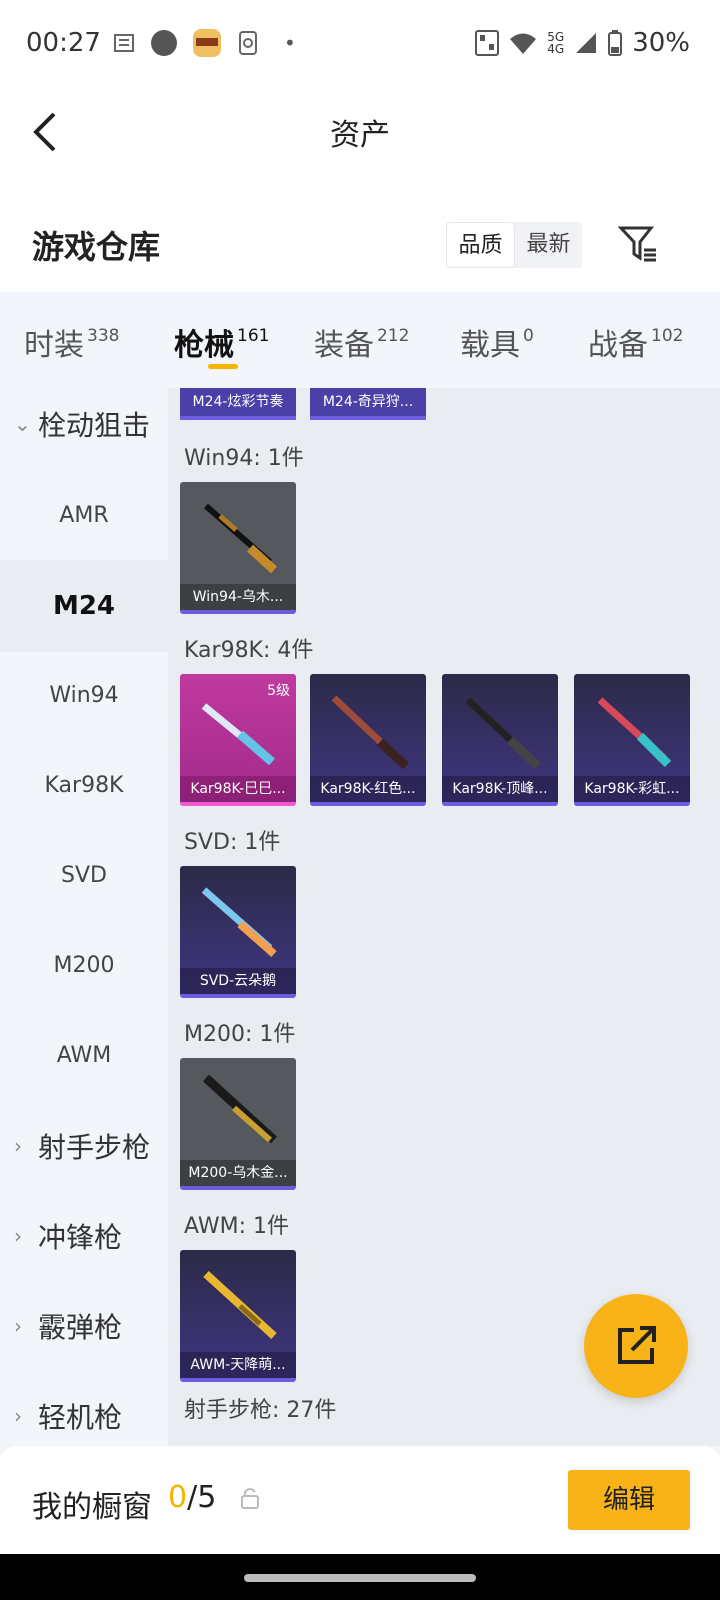 Image resolution: width=720 pixels, height=1600 pixels. What do you see at coordinates (635, 342) in the screenshot?
I see `tab-gear: 战备 102` at bounding box center [635, 342].